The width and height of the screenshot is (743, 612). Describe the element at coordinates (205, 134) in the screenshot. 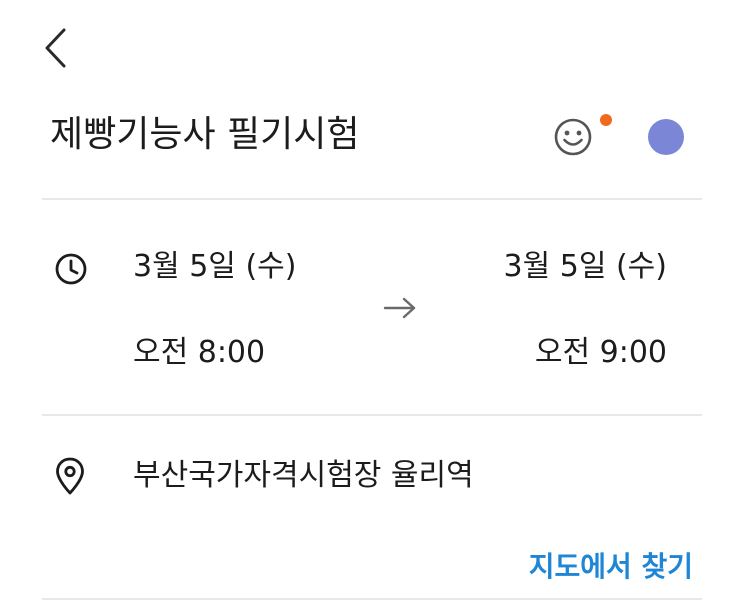

I see `event-title: 제빵기능사 필기시험` at that location.